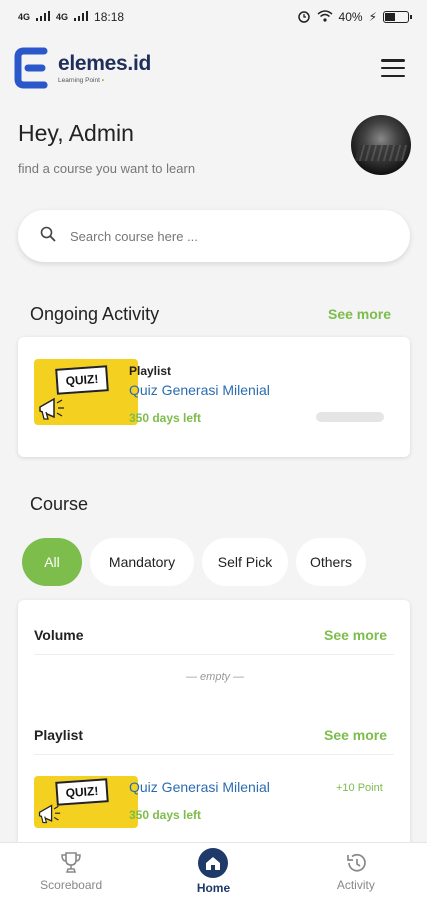  Describe the element at coordinates (213, 68) in the screenshot. I see `app-header: elemes.id Learning Point •` at that location.